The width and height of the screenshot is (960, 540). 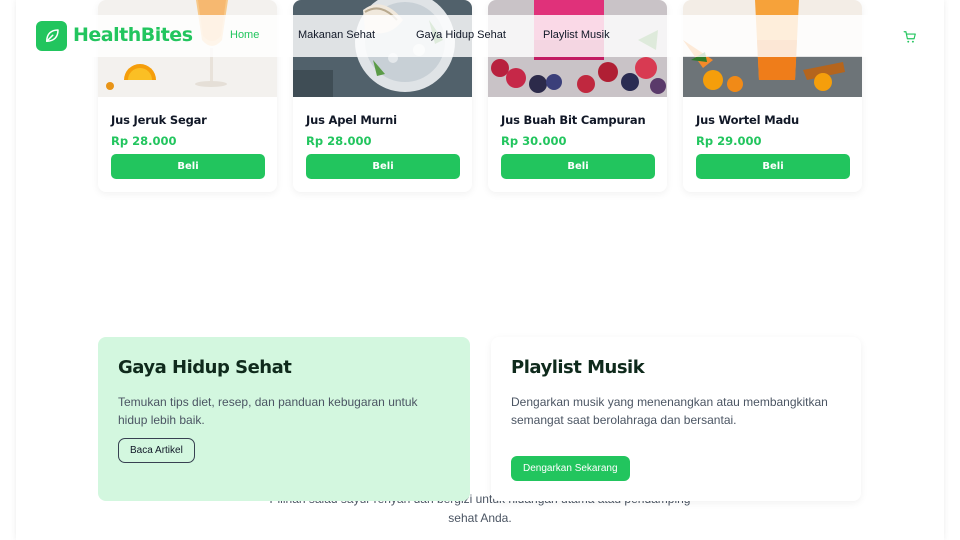 What do you see at coordinates (336, 35) in the screenshot?
I see `nav-makanan-sehat: Makanan Sehat` at bounding box center [336, 35].